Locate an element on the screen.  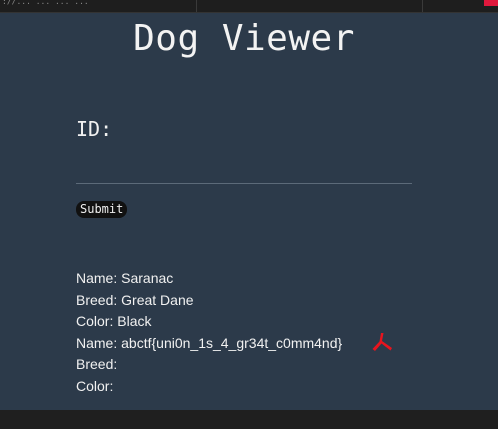
result-value: Saranac is located at coordinates (147, 278).